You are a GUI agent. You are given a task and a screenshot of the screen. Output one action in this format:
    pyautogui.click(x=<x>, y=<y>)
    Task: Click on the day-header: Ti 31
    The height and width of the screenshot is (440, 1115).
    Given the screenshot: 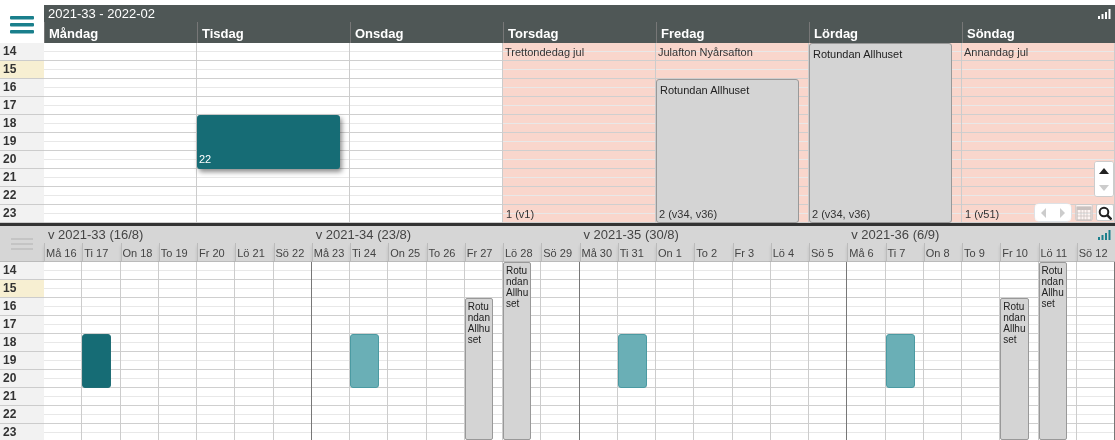 What is the action you would take?
    pyautogui.click(x=636, y=252)
    